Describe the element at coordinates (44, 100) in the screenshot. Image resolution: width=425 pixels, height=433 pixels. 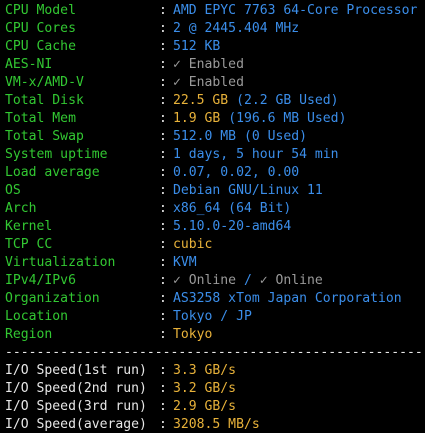
I see `row-label: Total Disk` at that location.